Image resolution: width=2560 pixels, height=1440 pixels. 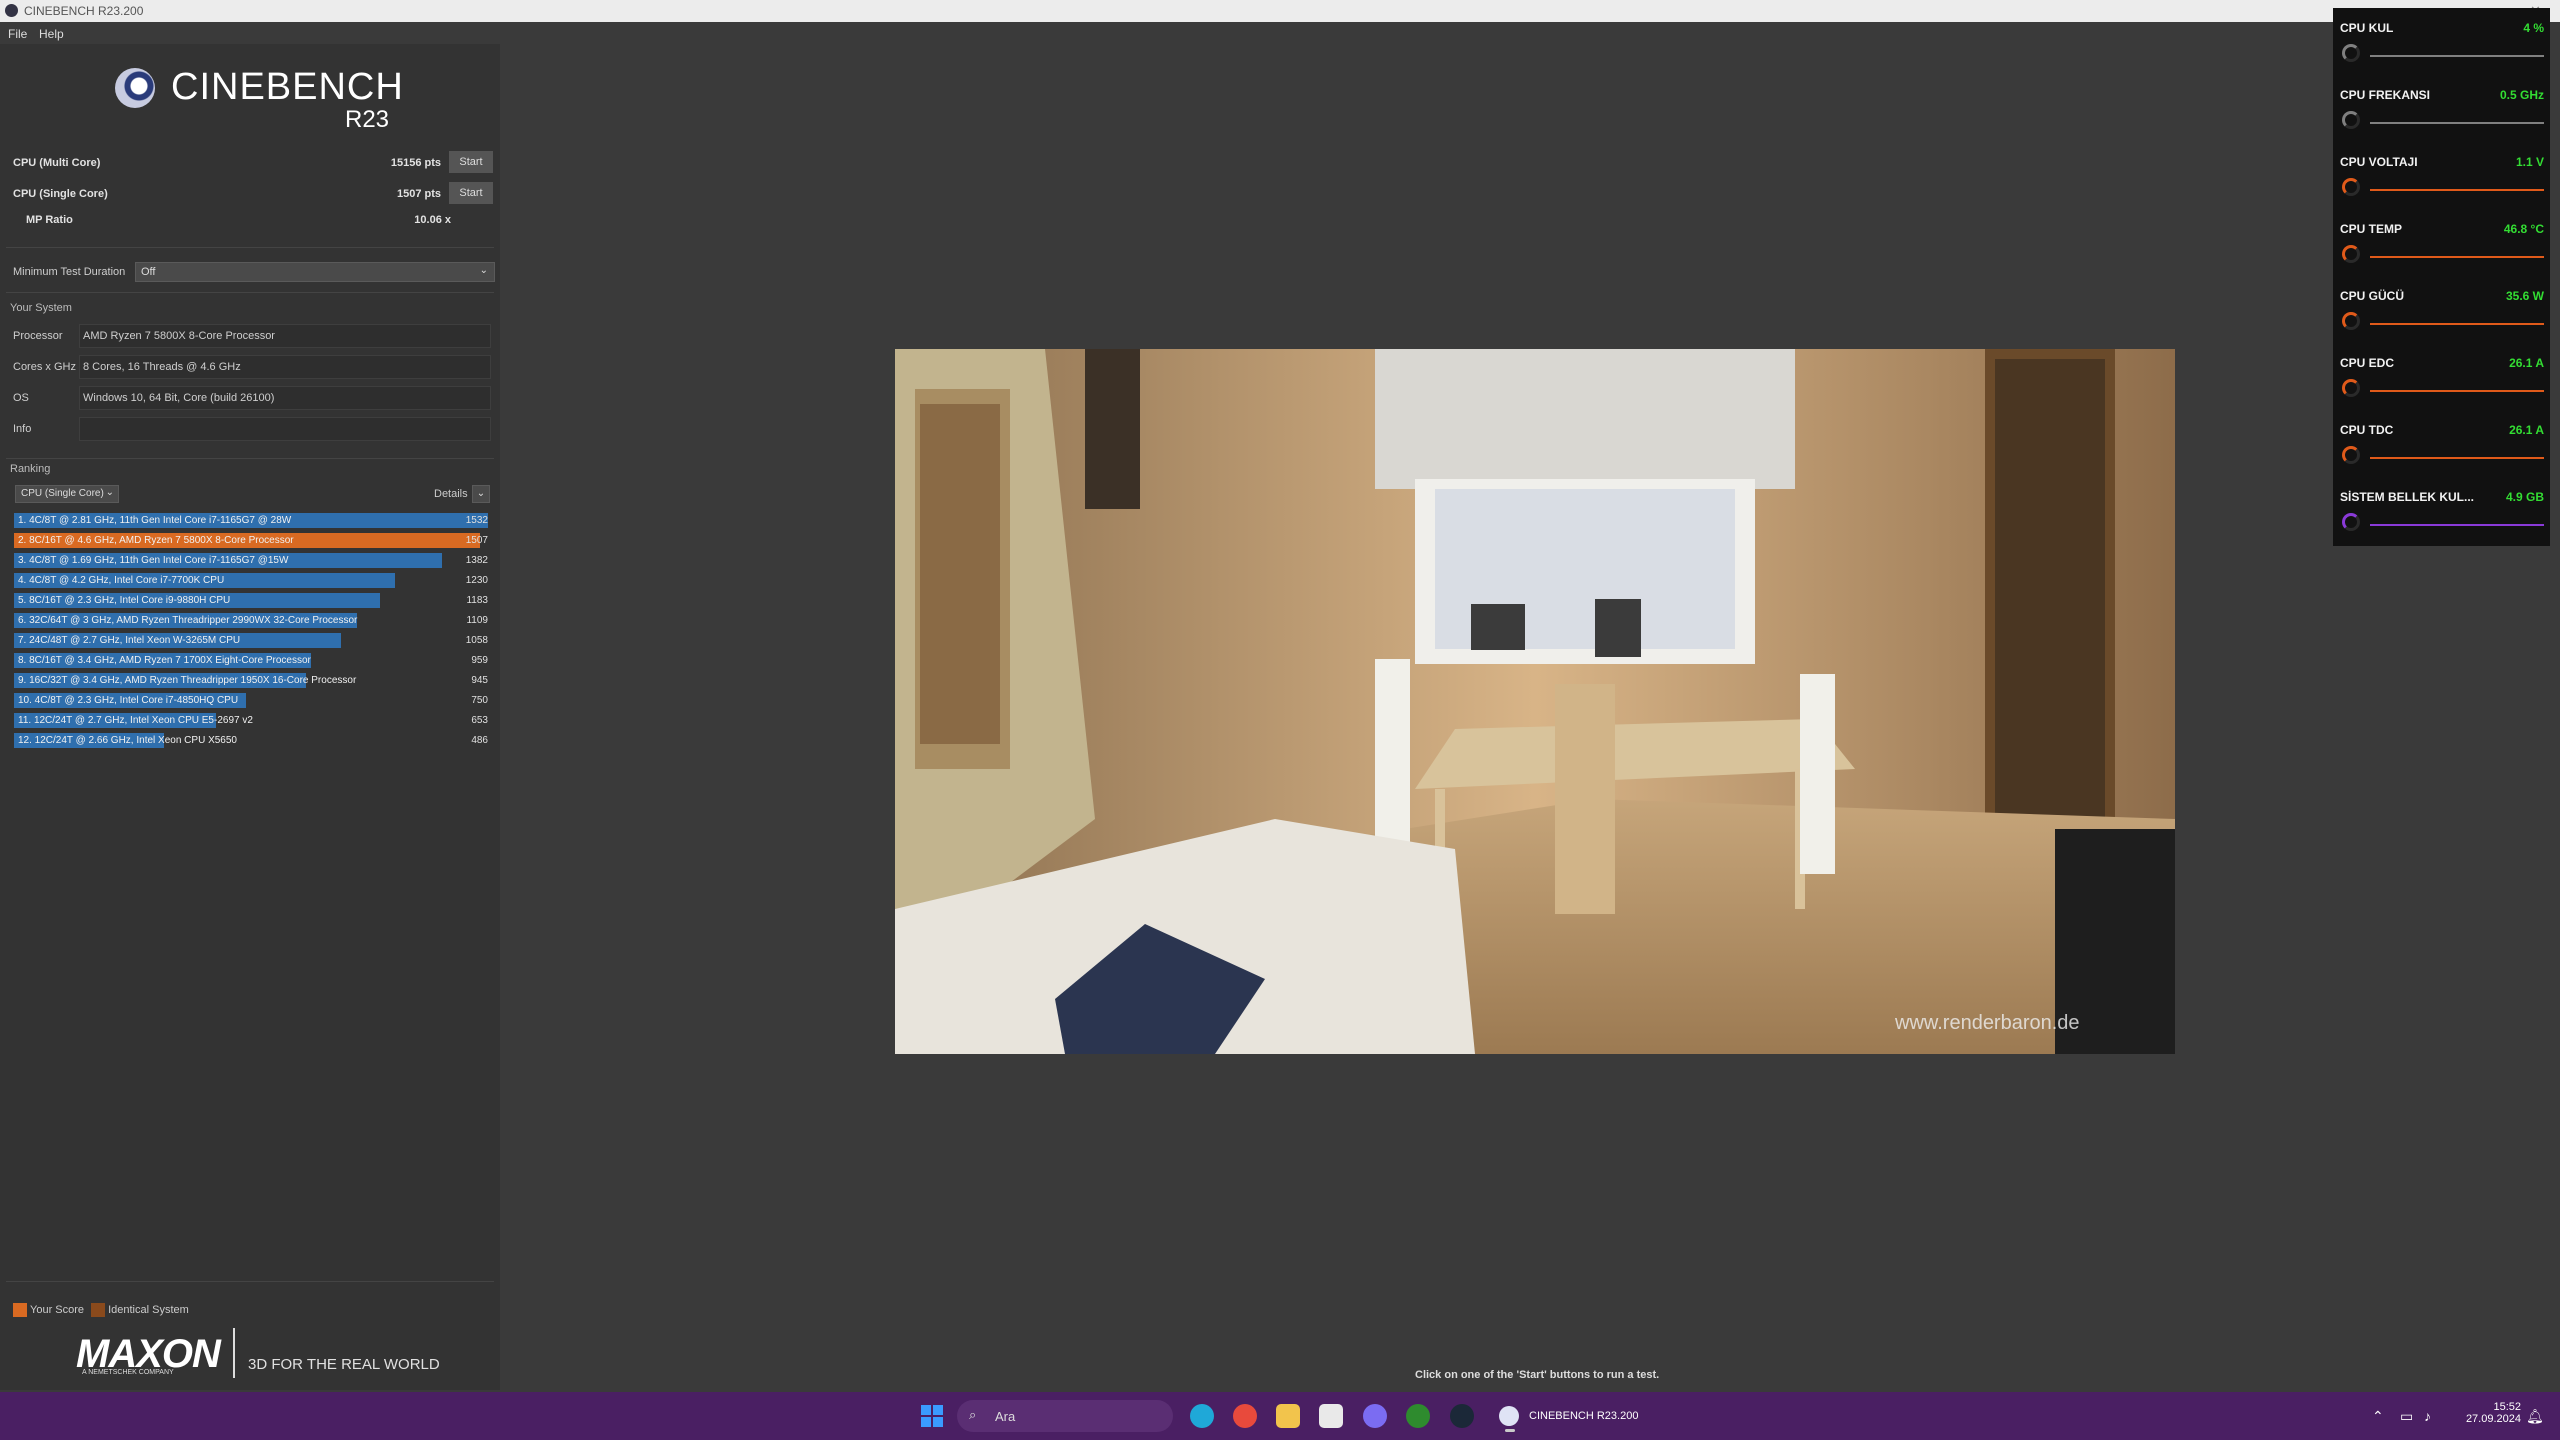 What do you see at coordinates (285, 429) in the screenshot?
I see `info-input` at bounding box center [285, 429].